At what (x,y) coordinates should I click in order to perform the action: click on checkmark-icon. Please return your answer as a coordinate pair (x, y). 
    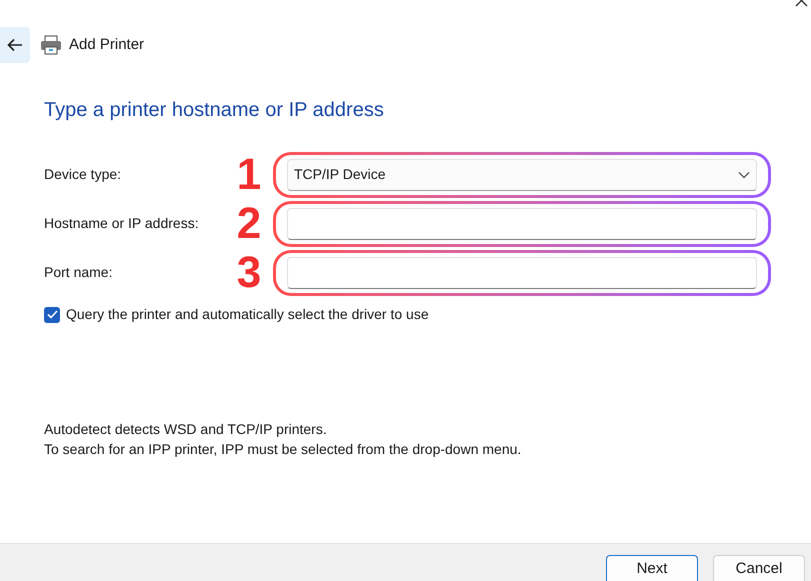
    Looking at the image, I should click on (52, 314).